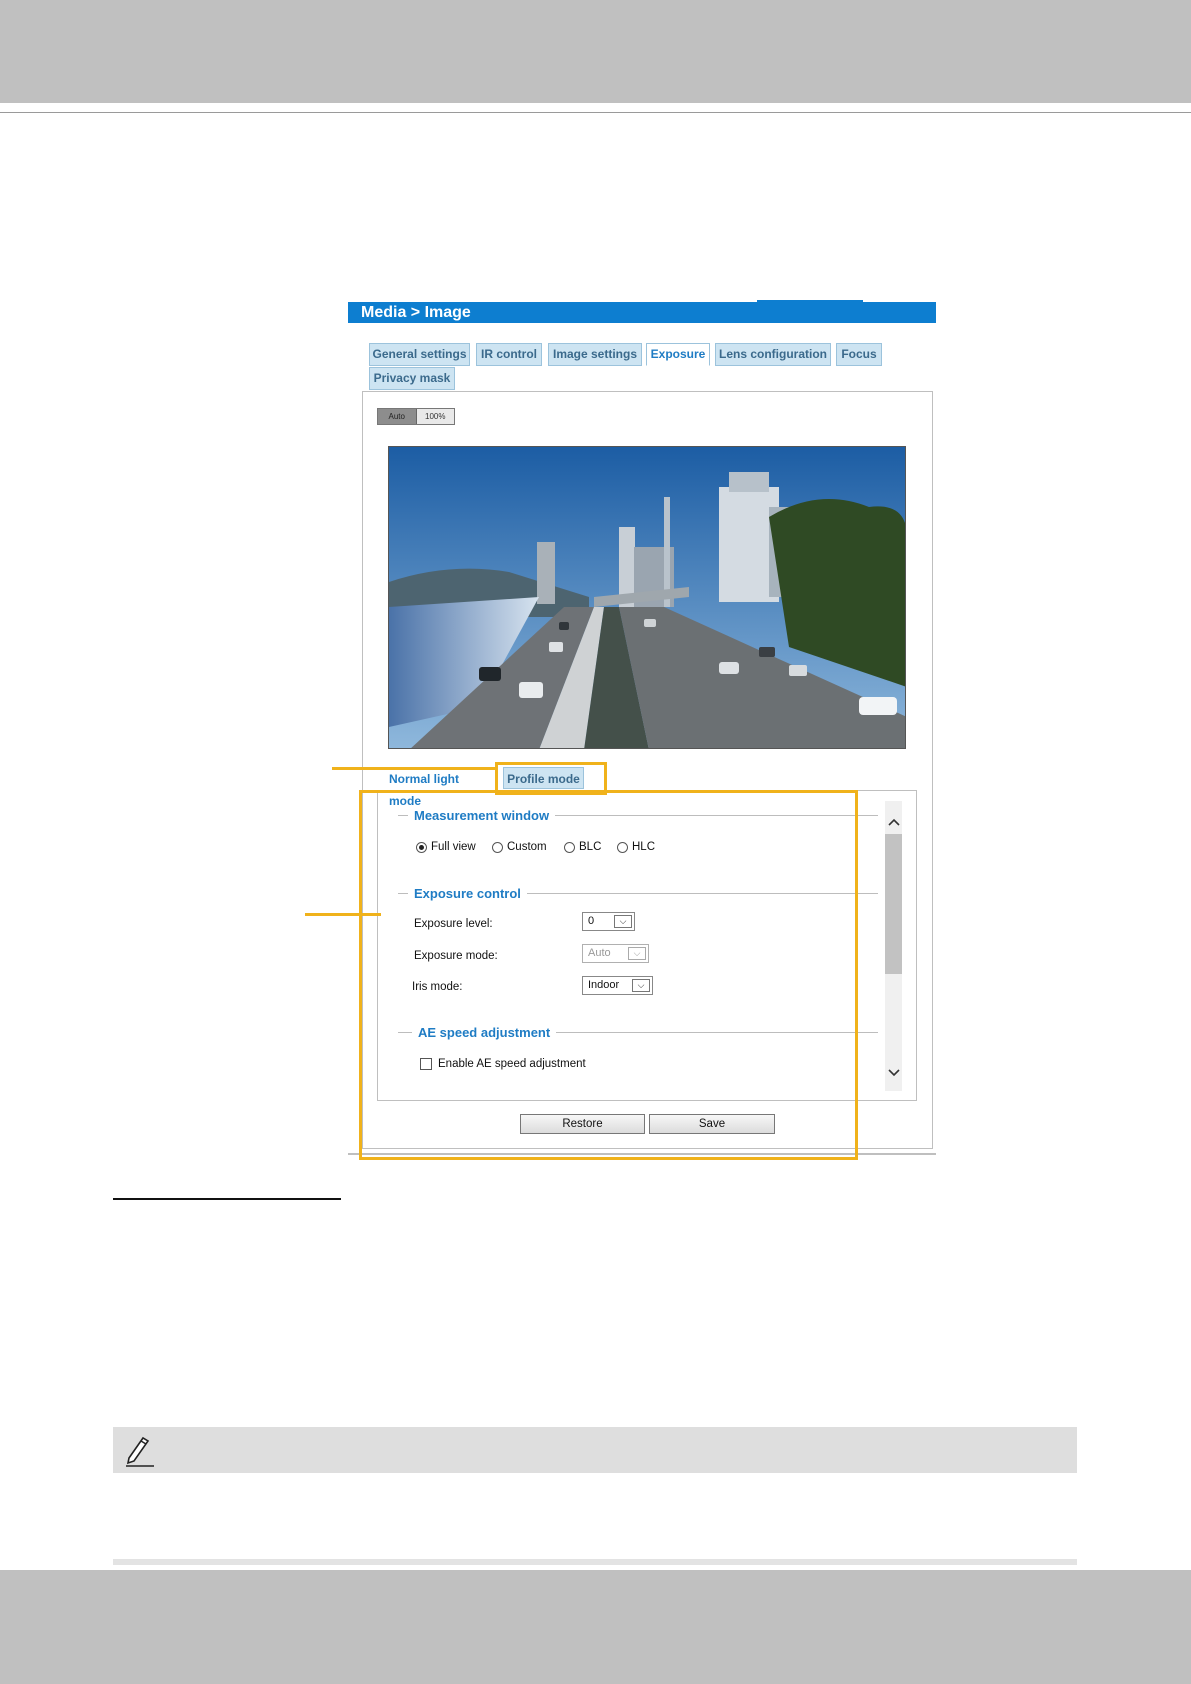 This screenshot has width=1191, height=1684. I want to click on pencil-note-icon, so click(138, 1450).